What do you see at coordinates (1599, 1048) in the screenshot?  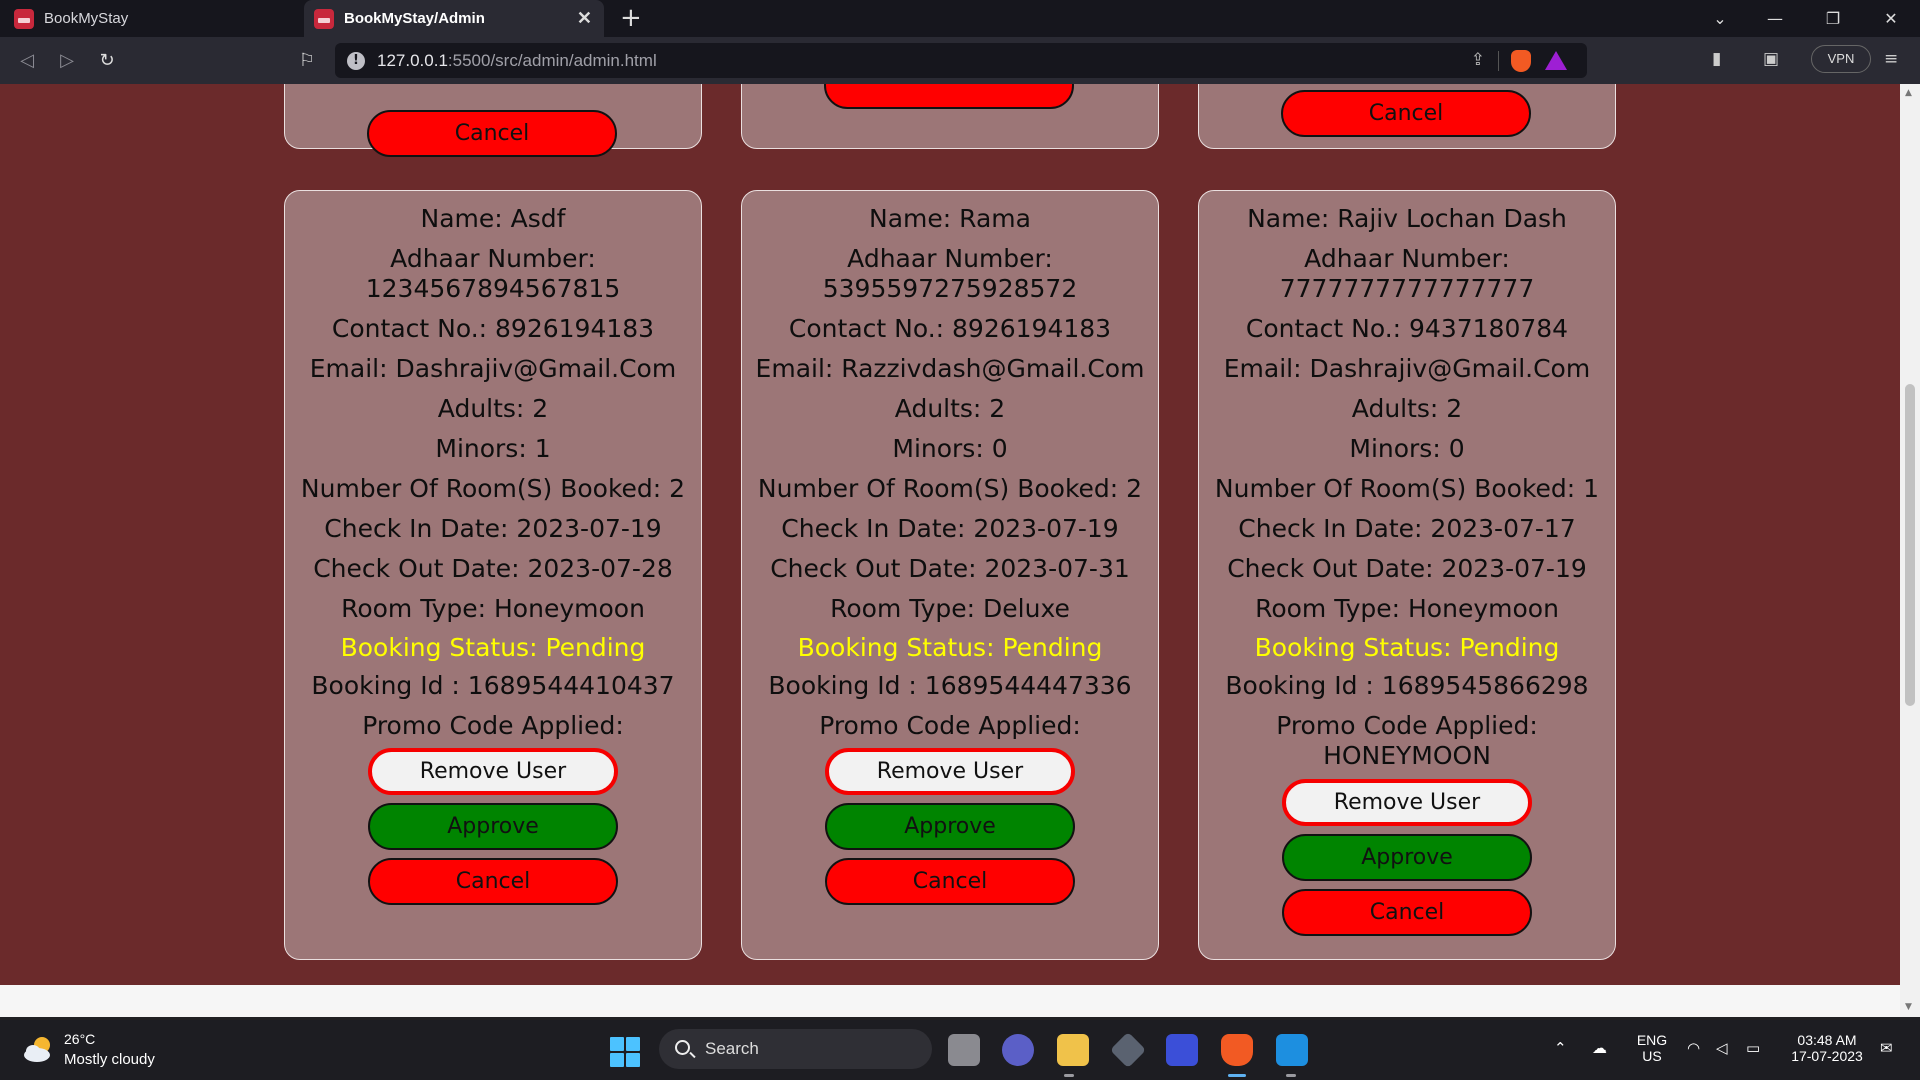 I see `onedrive-icon: ☁` at bounding box center [1599, 1048].